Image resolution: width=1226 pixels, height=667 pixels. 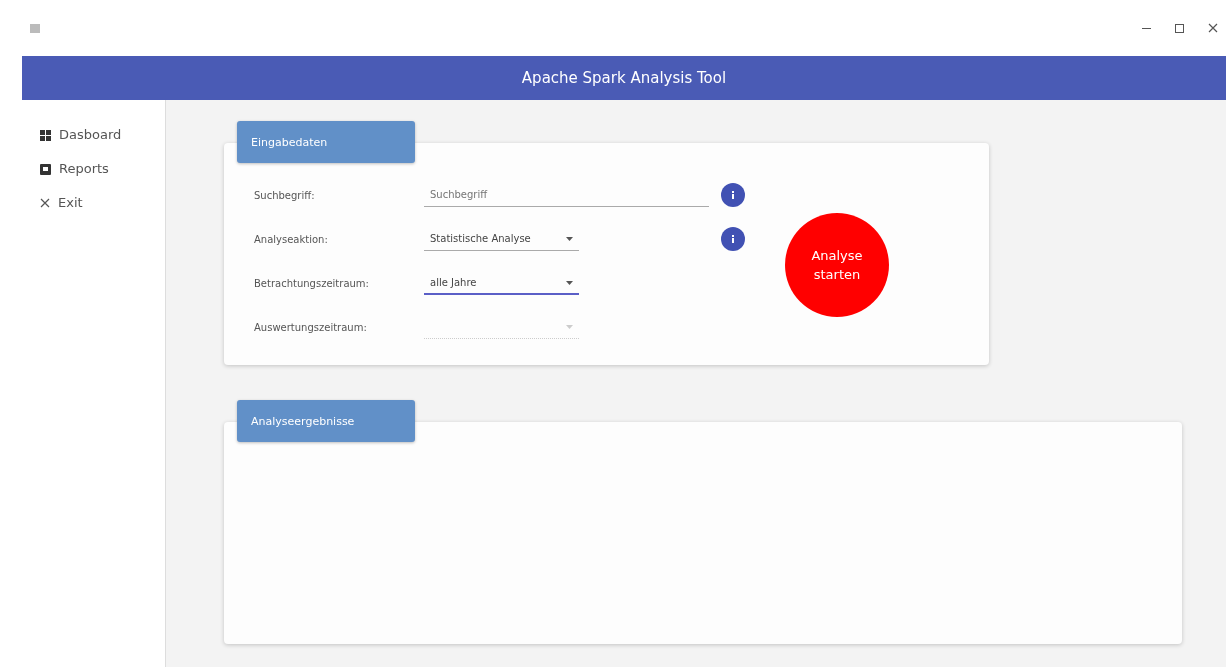 What do you see at coordinates (501, 239) in the screenshot?
I see `dropdown: Statistische Analyse` at bounding box center [501, 239].